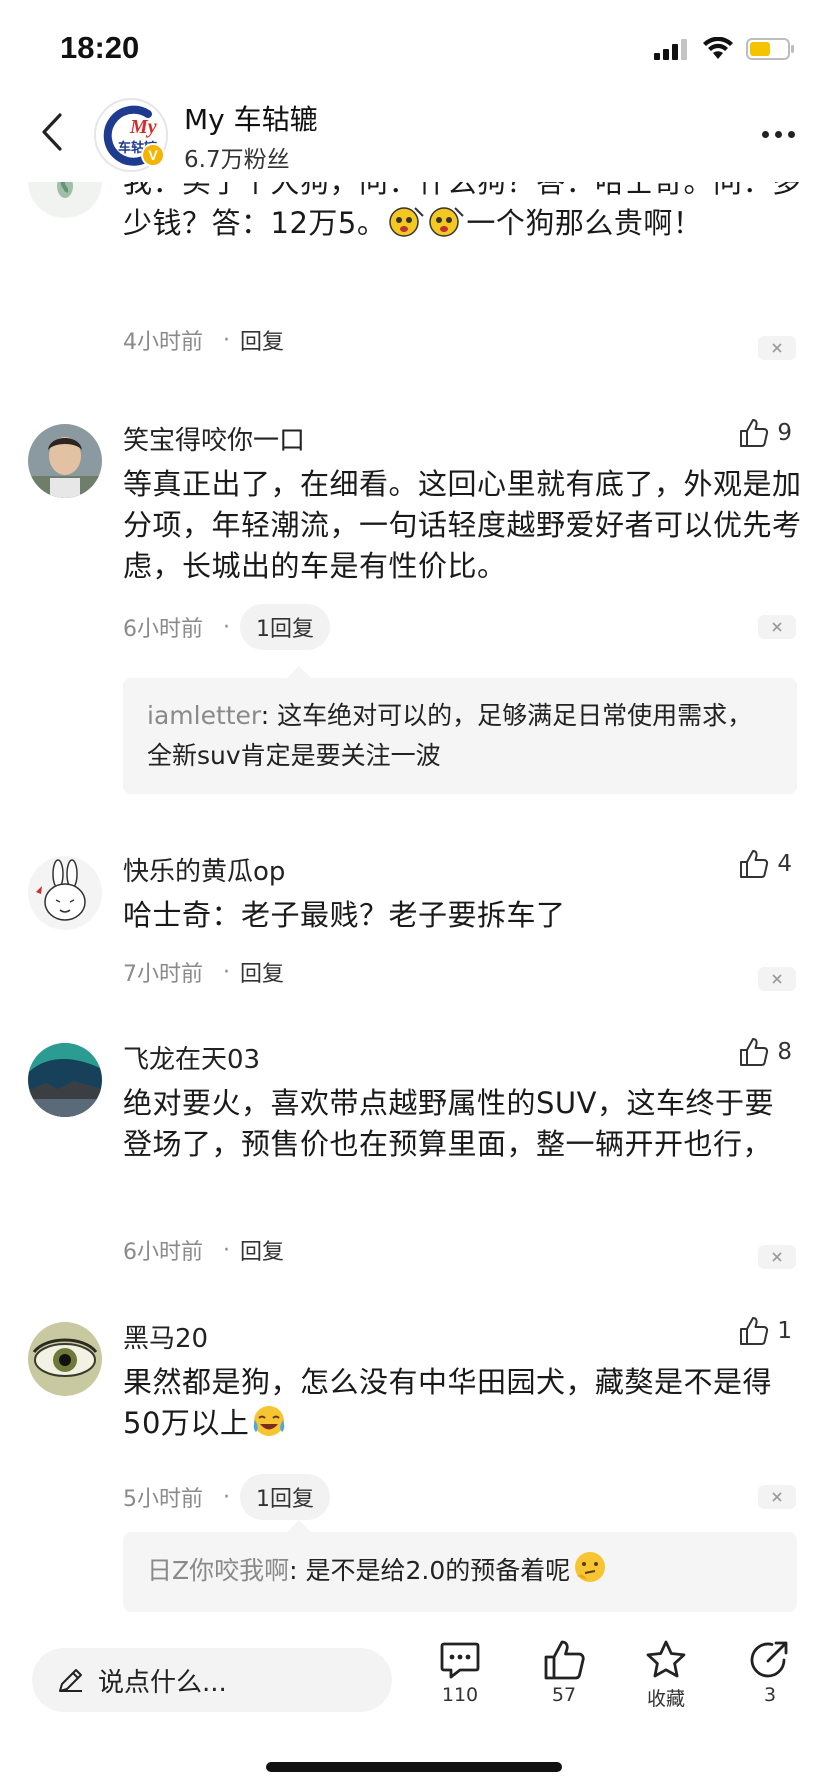 The height and width of the screenshot is (1792, 828). What do you see at coordinates (448, 1402) in the screenshot?
I see `comment-text-body: 果然都是狗，怎么没有中华田园犬，藏獒是不是得50万以上` at bounding box center [448, 1402].